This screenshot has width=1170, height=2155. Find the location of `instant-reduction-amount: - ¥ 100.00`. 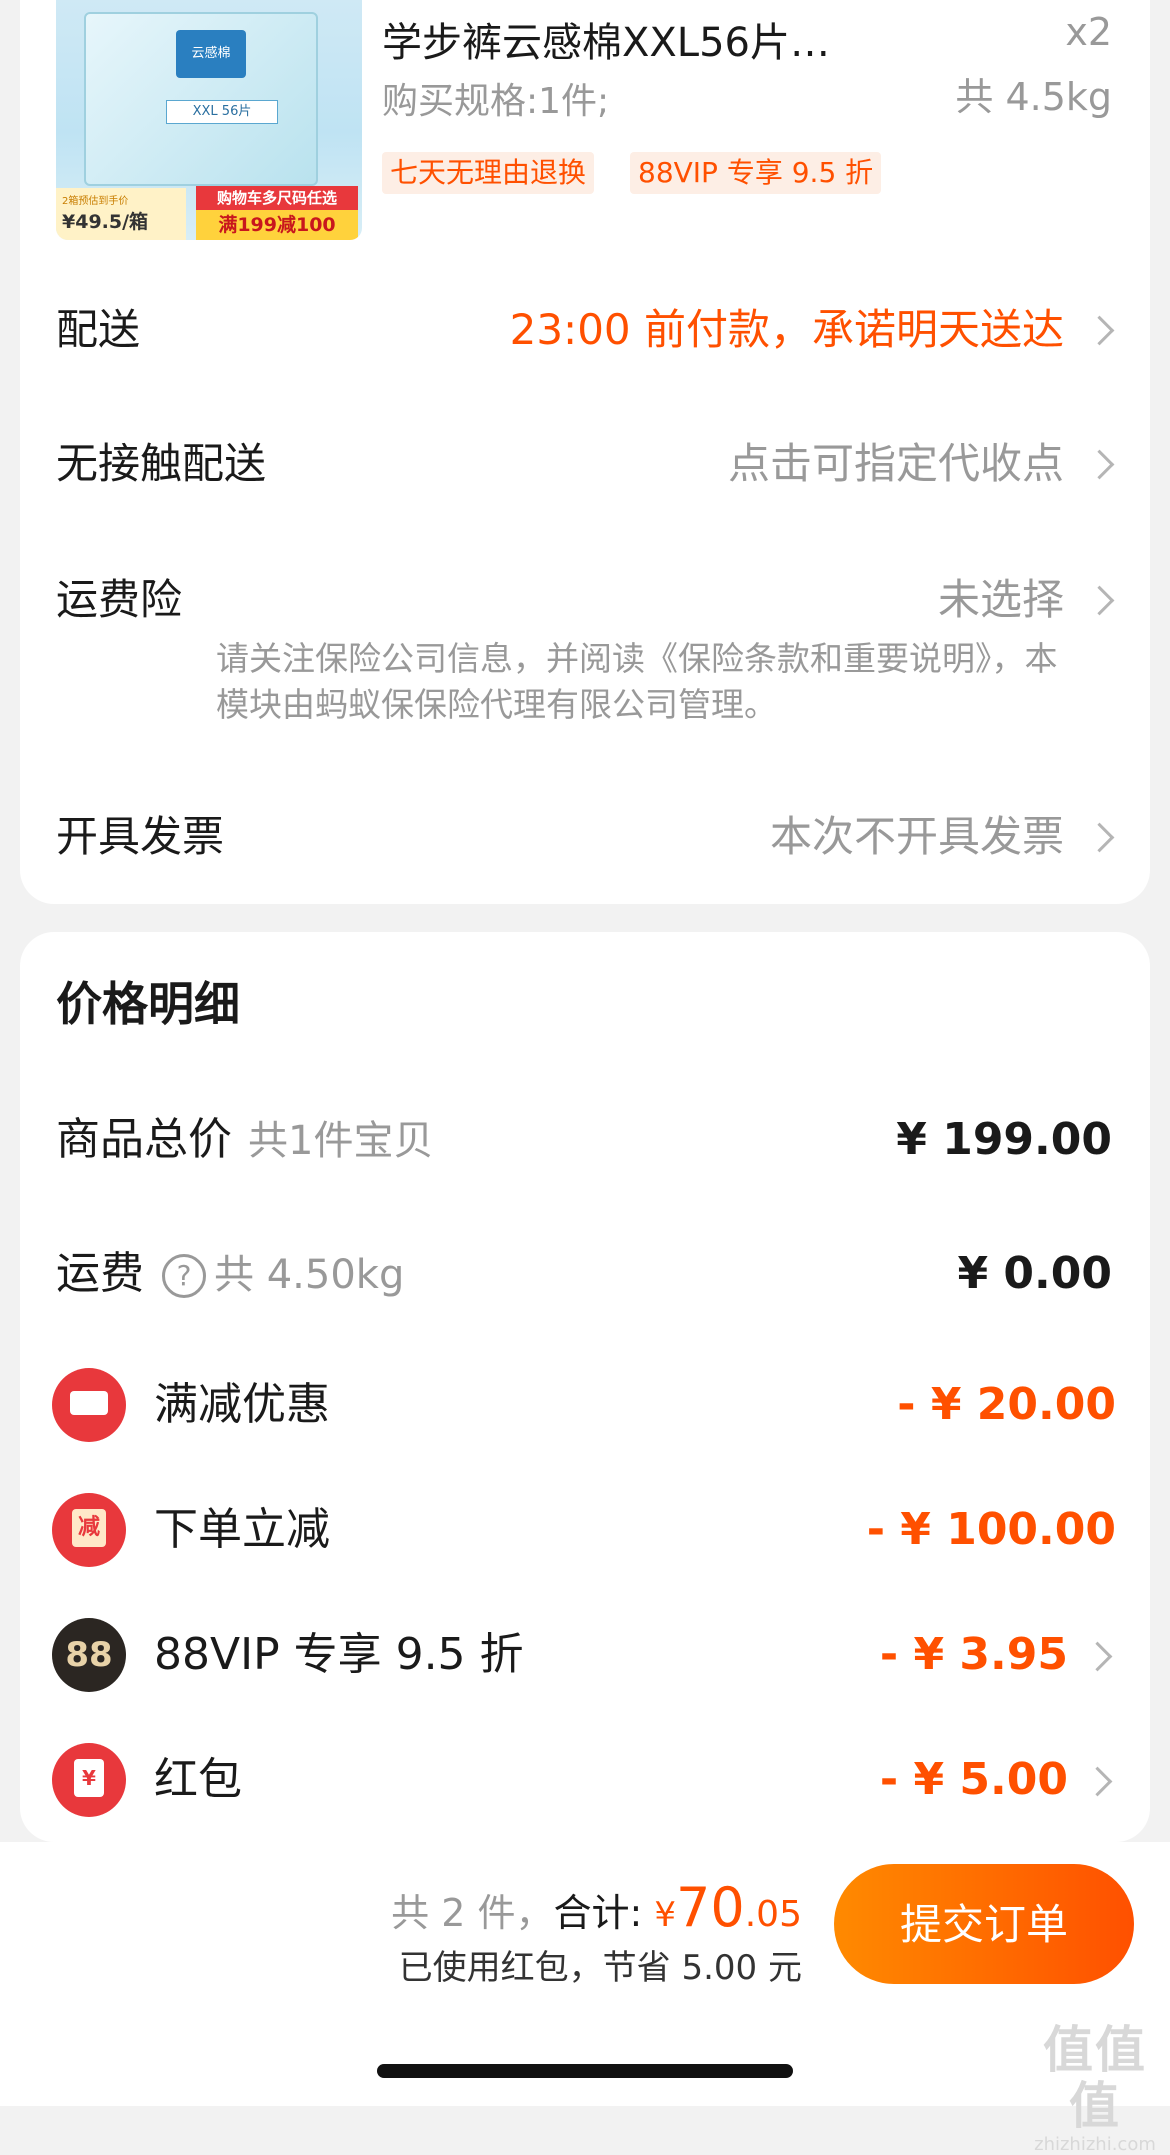

instant-reduction-amount: - ¥ 100.00 is located at coordinates (991, 1529).